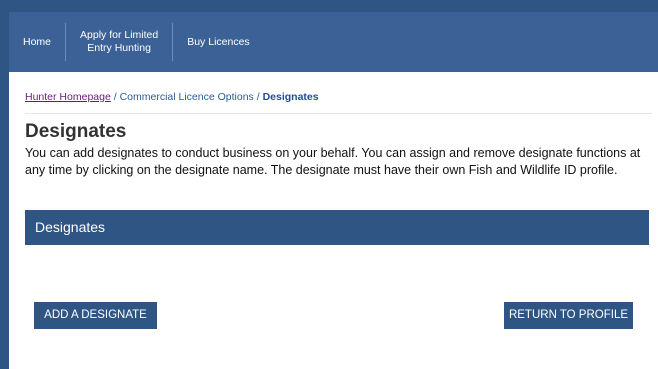  I want to click on nav-buy-licences-label: Buy Licences, so click(218, 41).